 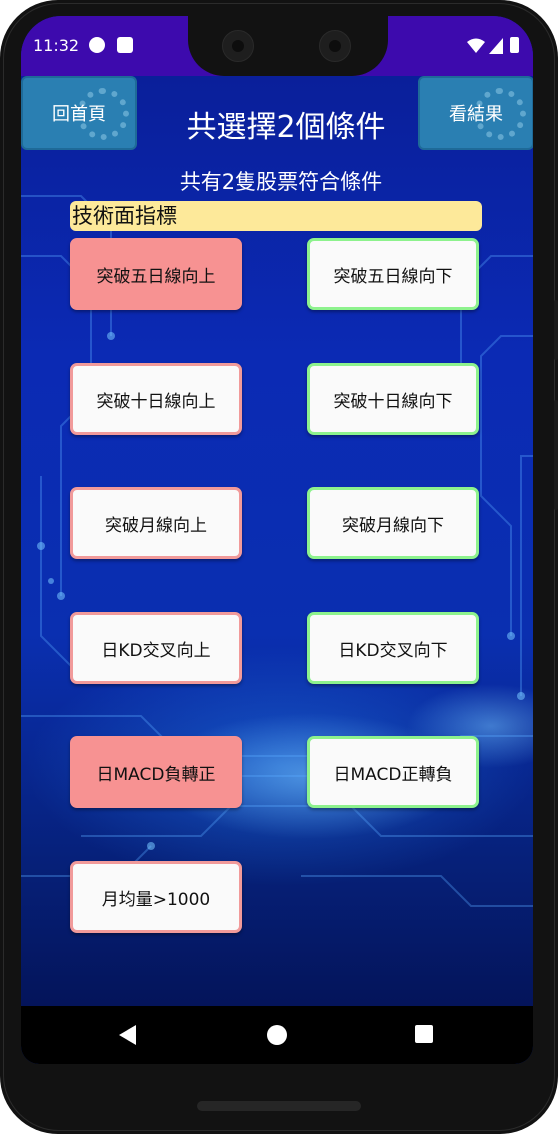 I want to click on bottom-speaker, so click(x=279, y=1106).